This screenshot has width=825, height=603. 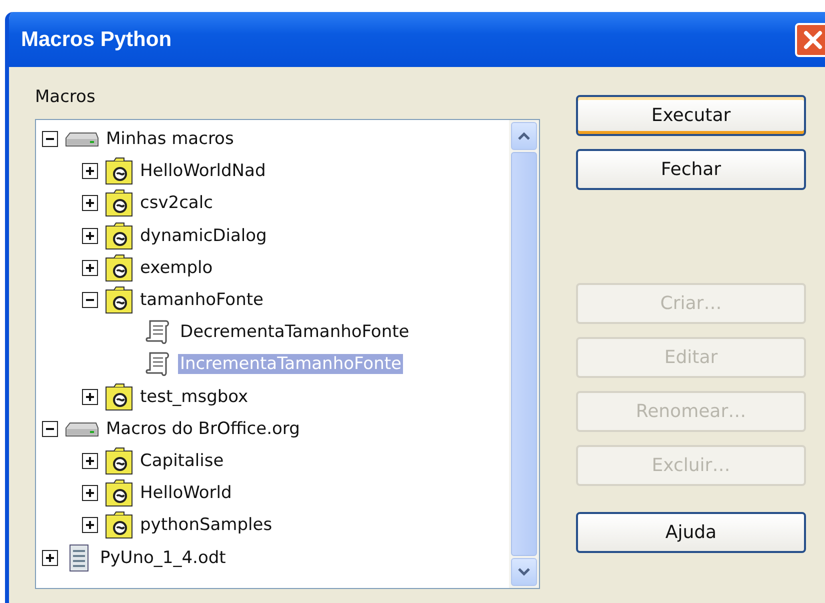 What do you see at coordinates (691, 115) in the screenshot?
I see `dialog-button: Executar` at bounding box center [691, 115].